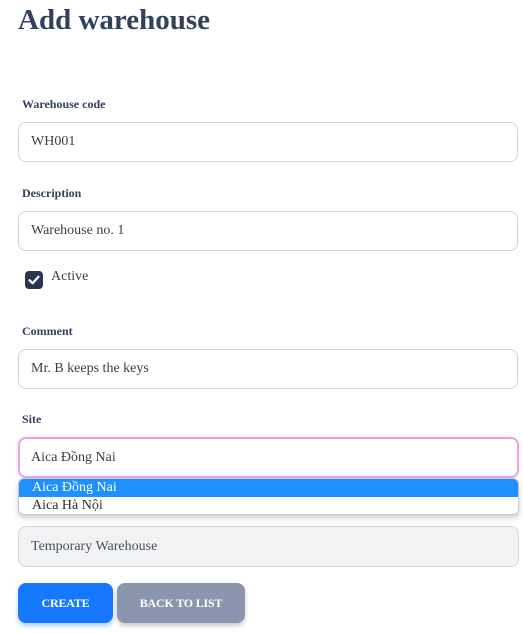  I want to click on site-selected-value: Aica Đồng Nai, so click(73, 457).